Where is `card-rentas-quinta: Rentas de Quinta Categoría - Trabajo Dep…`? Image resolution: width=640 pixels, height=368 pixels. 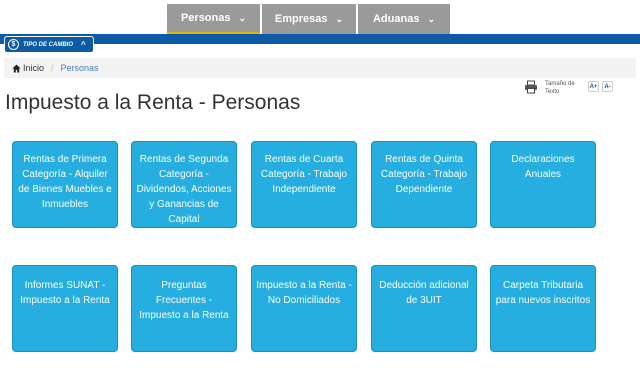
card-rentas-quinta: Rentas de Quinta Categoría - Trabajo Dep… is located at coordinates (424, 184).